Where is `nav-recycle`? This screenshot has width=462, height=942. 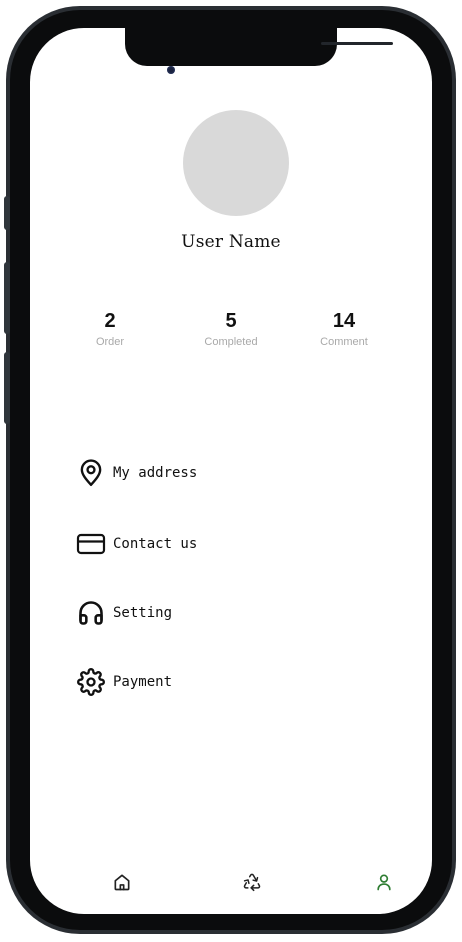
nav-recycle is located at coordinates (252, 884).